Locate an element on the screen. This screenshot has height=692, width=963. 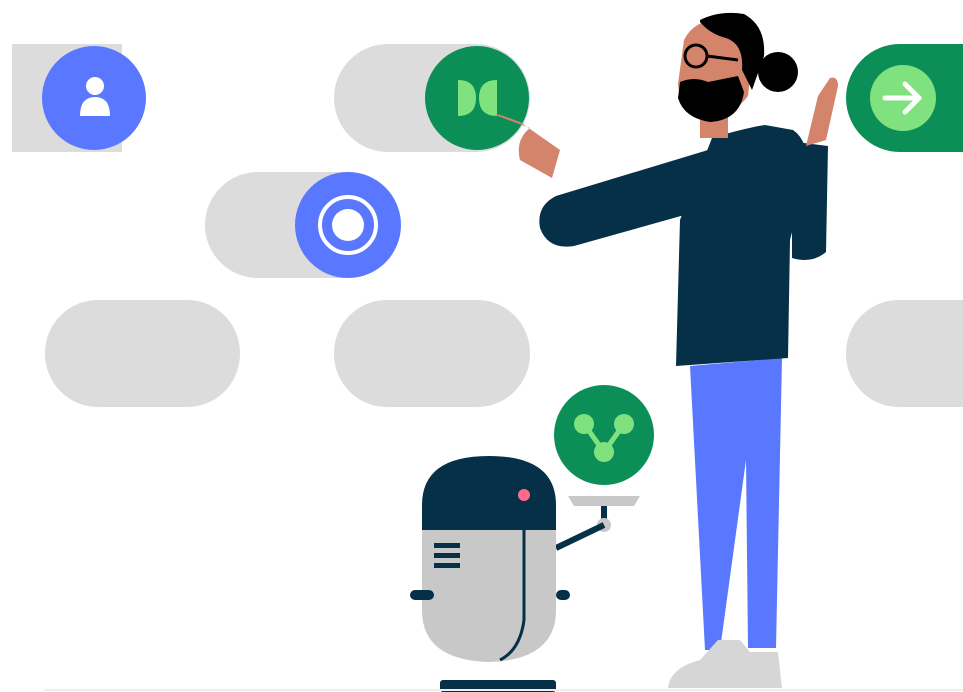
toggle-green-d is located at coordinates (432, 98).